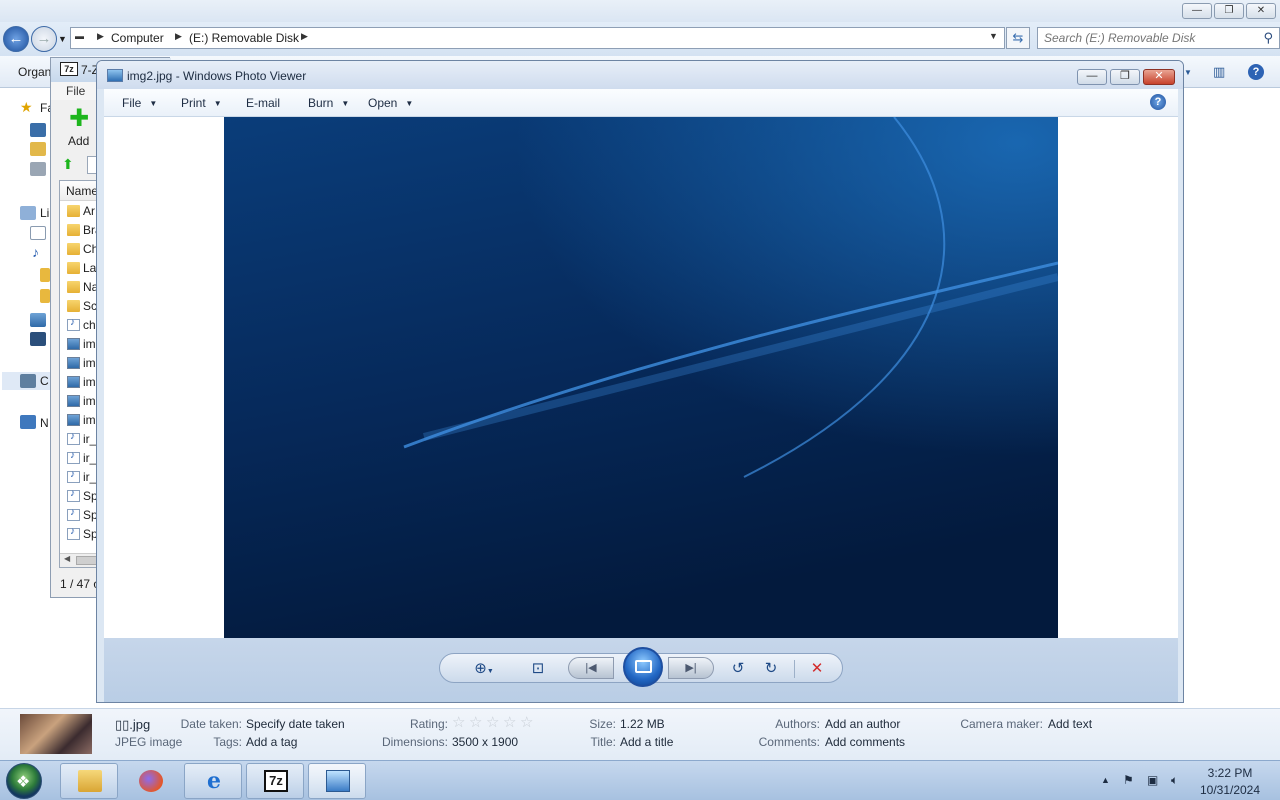 The height and width of the screenshot is (800, 1280). I want to click on tags-value: Add a tag, so click(271, 742).